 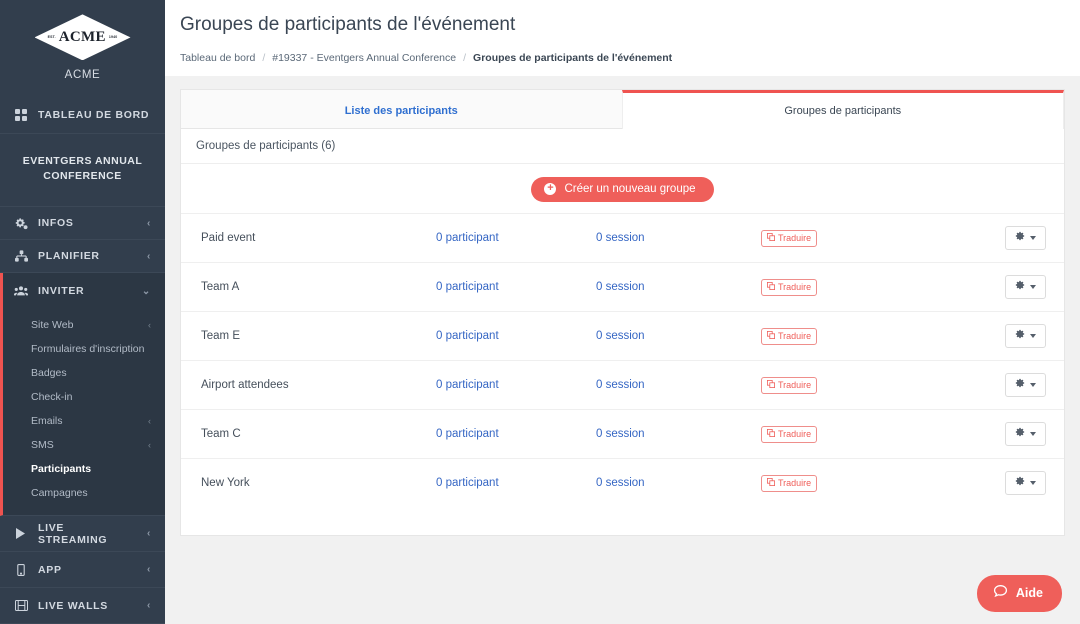 I want to click on sidebar-item-inviter: INVITER ⌄, so click(x=84, y=291).